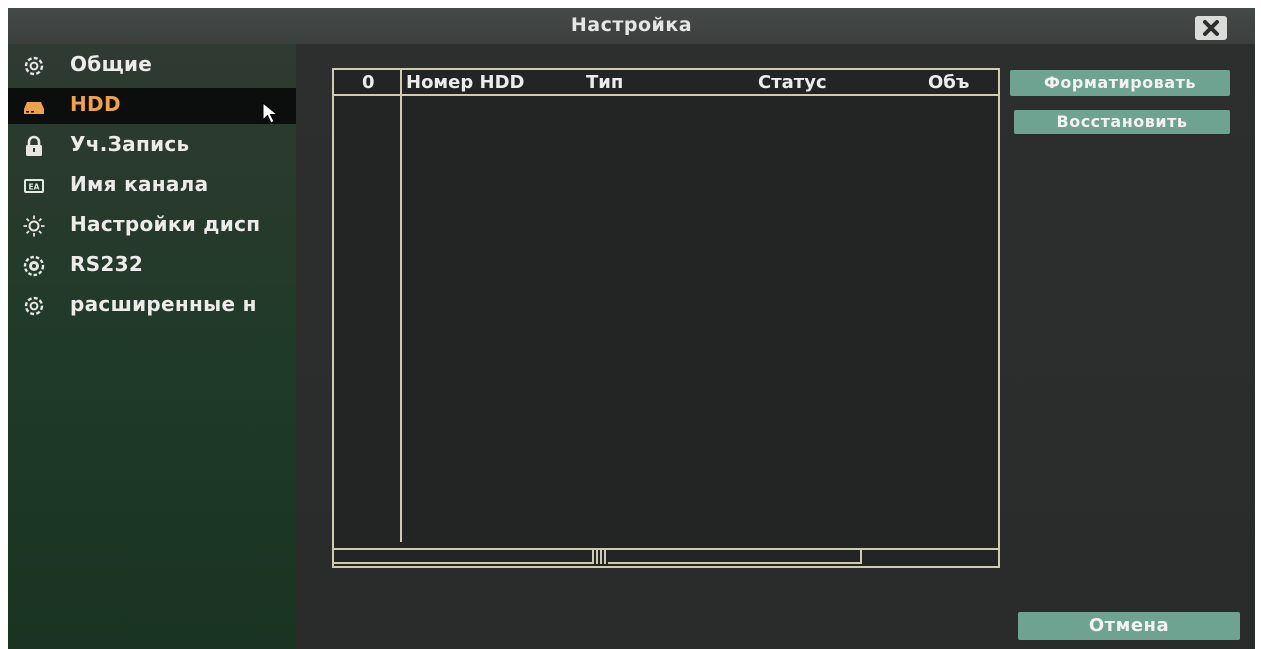 Image resolution: width=1261 pixels, height=649 pixels. I want to click on column-header-status: Статус, so click(792, 82).